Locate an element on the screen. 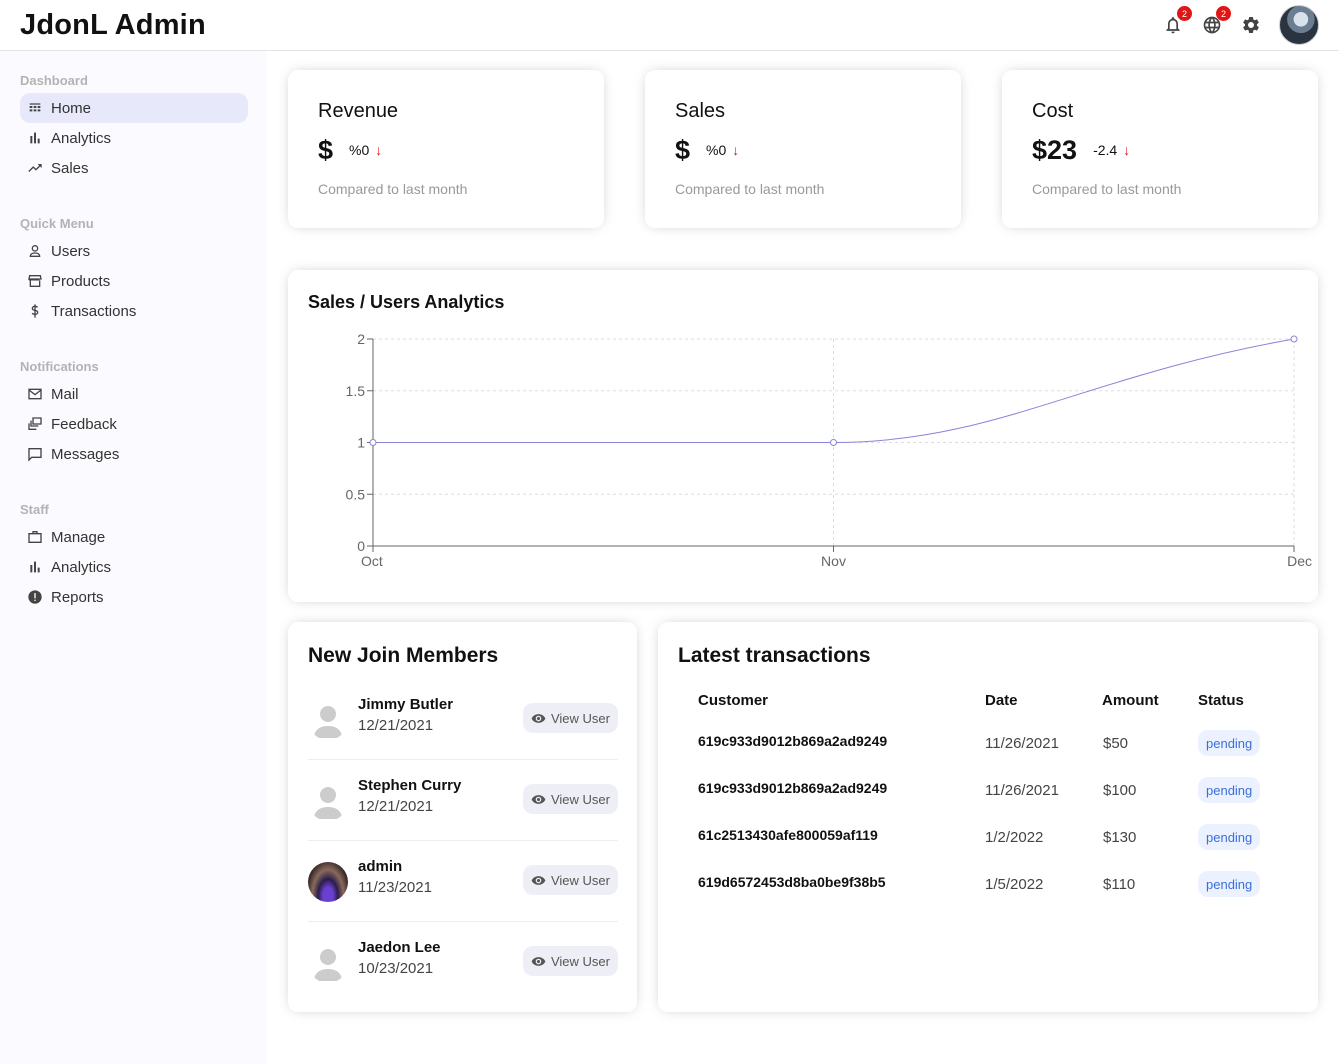  member-item: Jaedon Lee 10/23/2021 View User is located at coordinates (463, 962).